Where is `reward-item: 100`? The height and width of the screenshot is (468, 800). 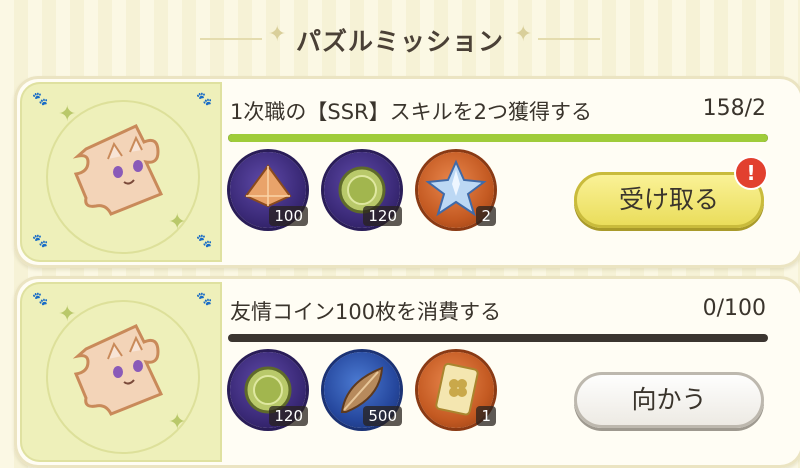 reward-item: 100 is located at coordinates (269, 190).